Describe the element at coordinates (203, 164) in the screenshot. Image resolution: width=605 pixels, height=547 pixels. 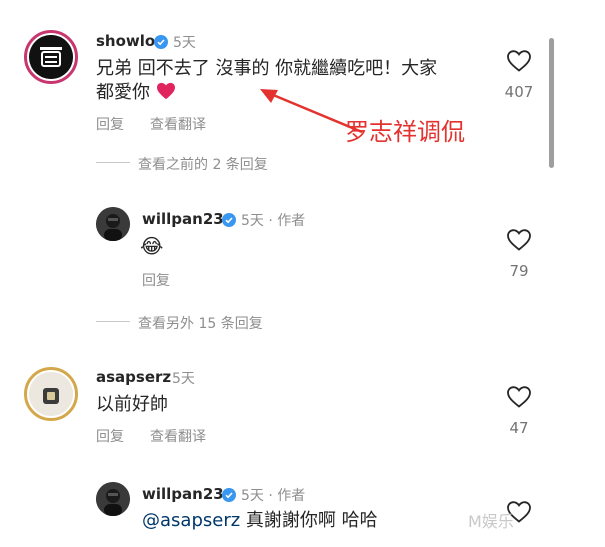
I see `view-previous-replies-button: 查看之前的 2 条回复` at that location.